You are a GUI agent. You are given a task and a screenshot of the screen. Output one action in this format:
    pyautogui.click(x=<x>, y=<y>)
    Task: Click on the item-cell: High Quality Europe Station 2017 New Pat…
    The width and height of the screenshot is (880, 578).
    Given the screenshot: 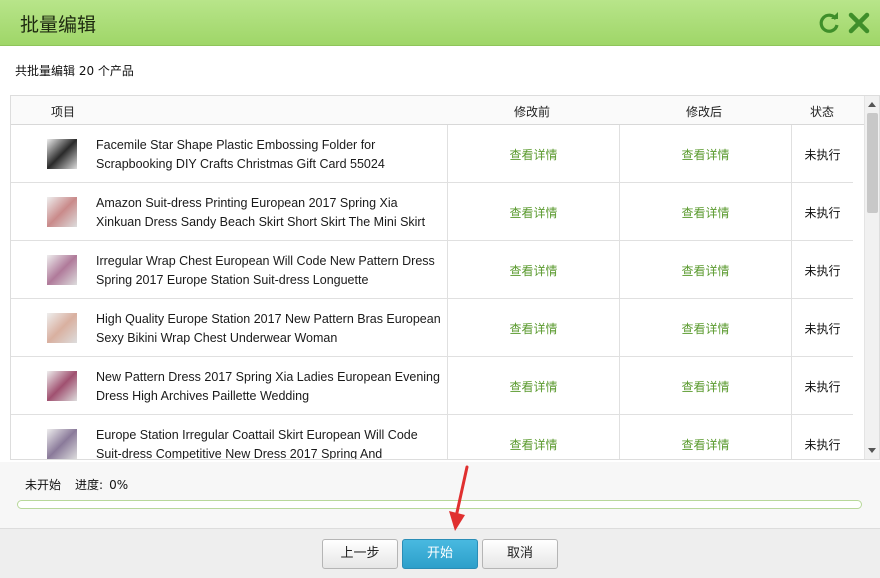 What is the action you would take?
    pyautogui.click(x=229, y=328)
    